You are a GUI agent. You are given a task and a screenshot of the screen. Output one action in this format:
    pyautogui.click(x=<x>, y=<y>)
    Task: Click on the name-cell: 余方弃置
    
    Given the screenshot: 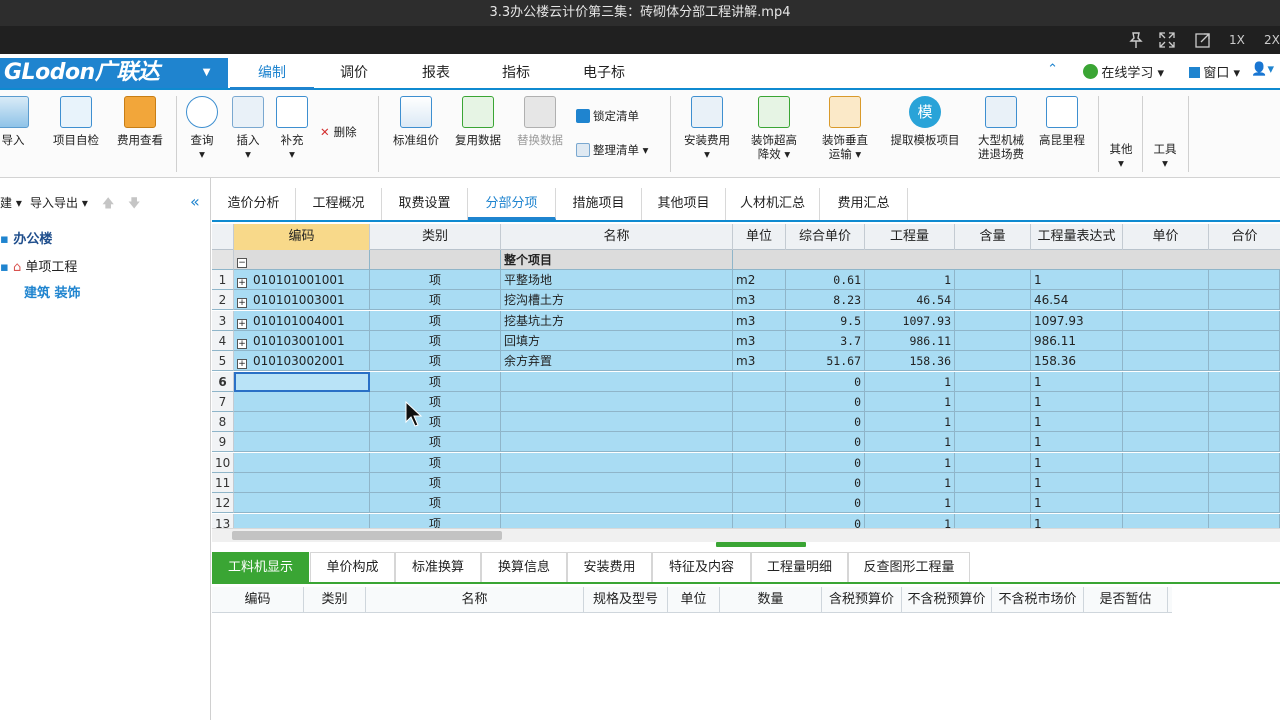 What is the action you would take?
    pyautogui.click(x=617, y=361)
    